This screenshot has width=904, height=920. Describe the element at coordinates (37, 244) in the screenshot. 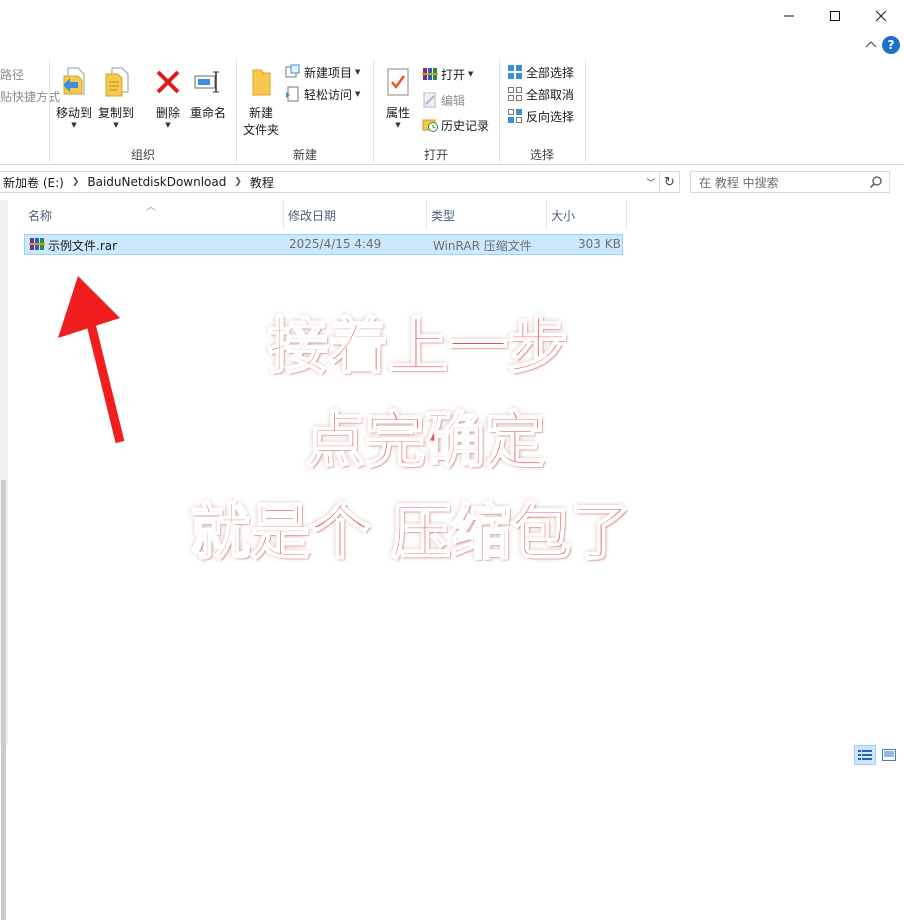

I see `rar-file-icon` at that location.